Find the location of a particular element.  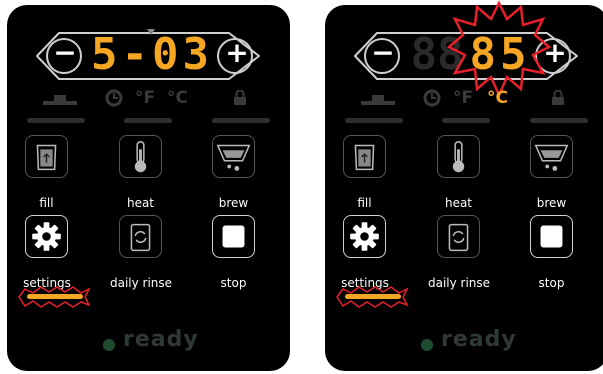

plus-button: + is located at coordinates (237, 52).